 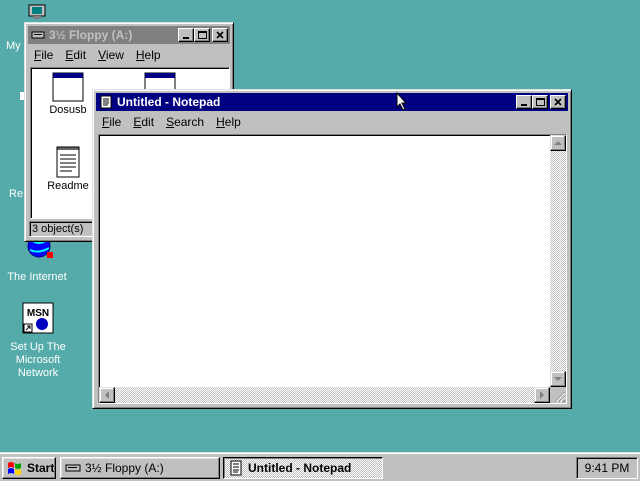 I want to click on taskbar-floppy-label: 3½ Floppy (A:), so click(x=124, y=468).